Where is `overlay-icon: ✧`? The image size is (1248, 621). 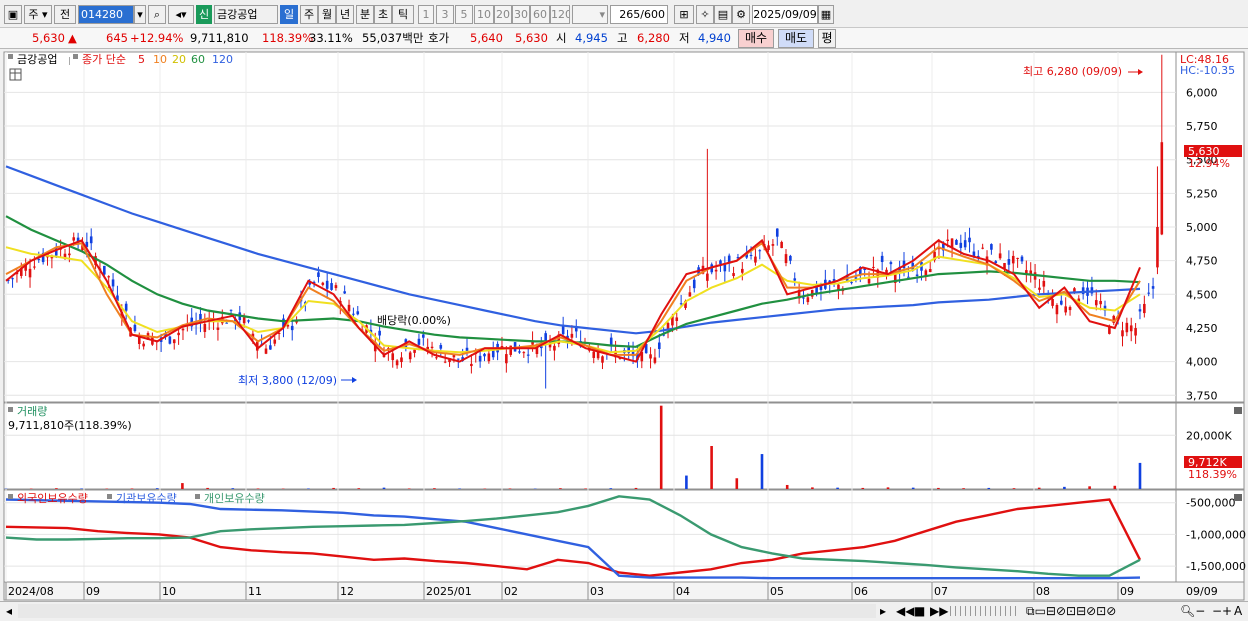
overlay-icon: ✧ is located at coordinates (705, 14).